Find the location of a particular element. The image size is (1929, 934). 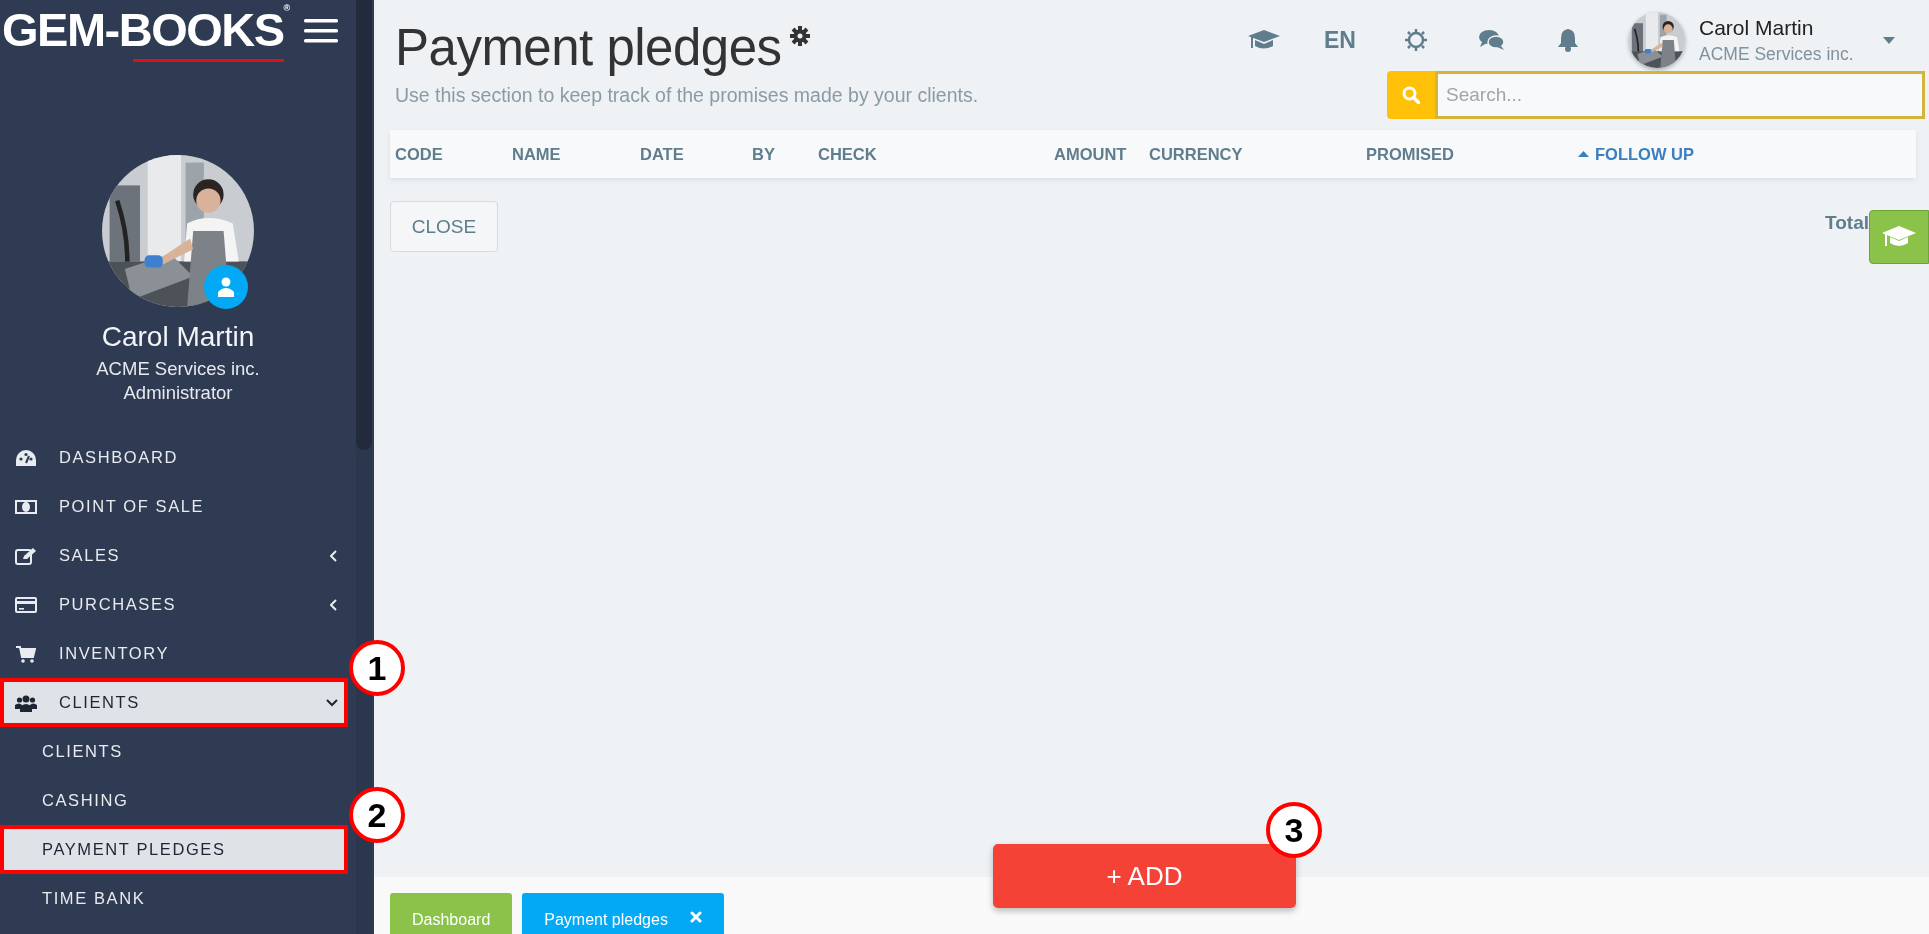

column-header: CURRENCY is located at coordinates (1252, 154).